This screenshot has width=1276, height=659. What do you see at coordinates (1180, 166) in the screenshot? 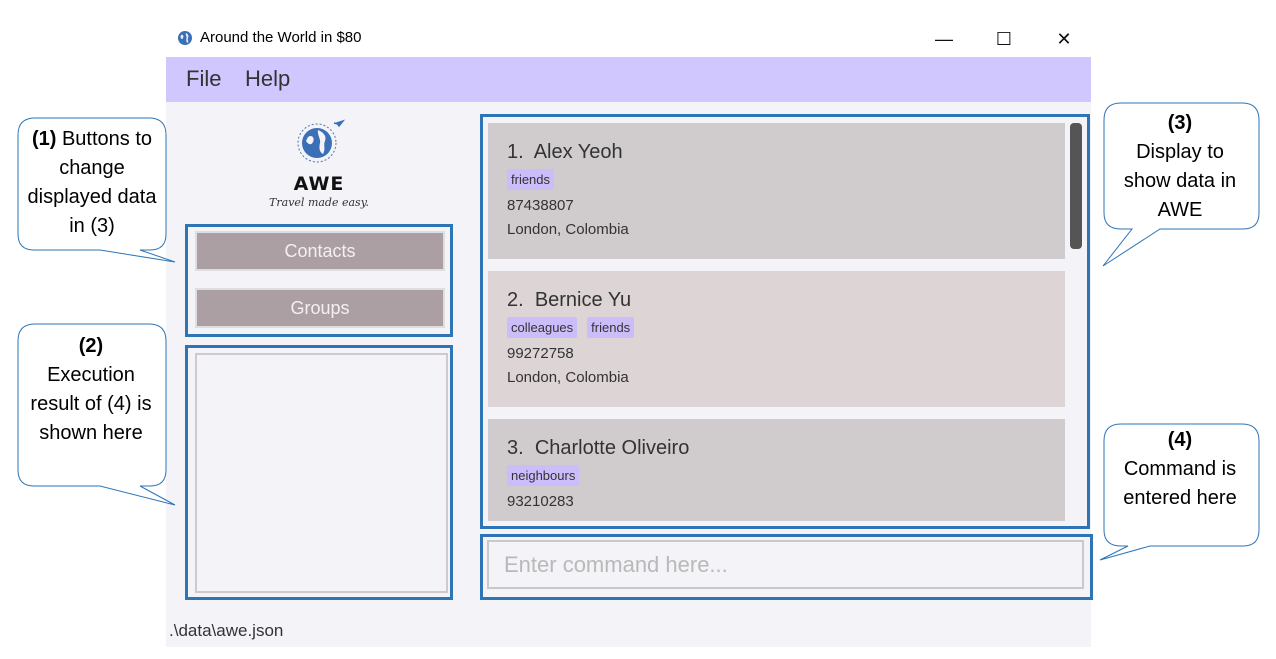
I see `callout-3: (3) Display to show data in AWE` at bounding box center [1180, 166].